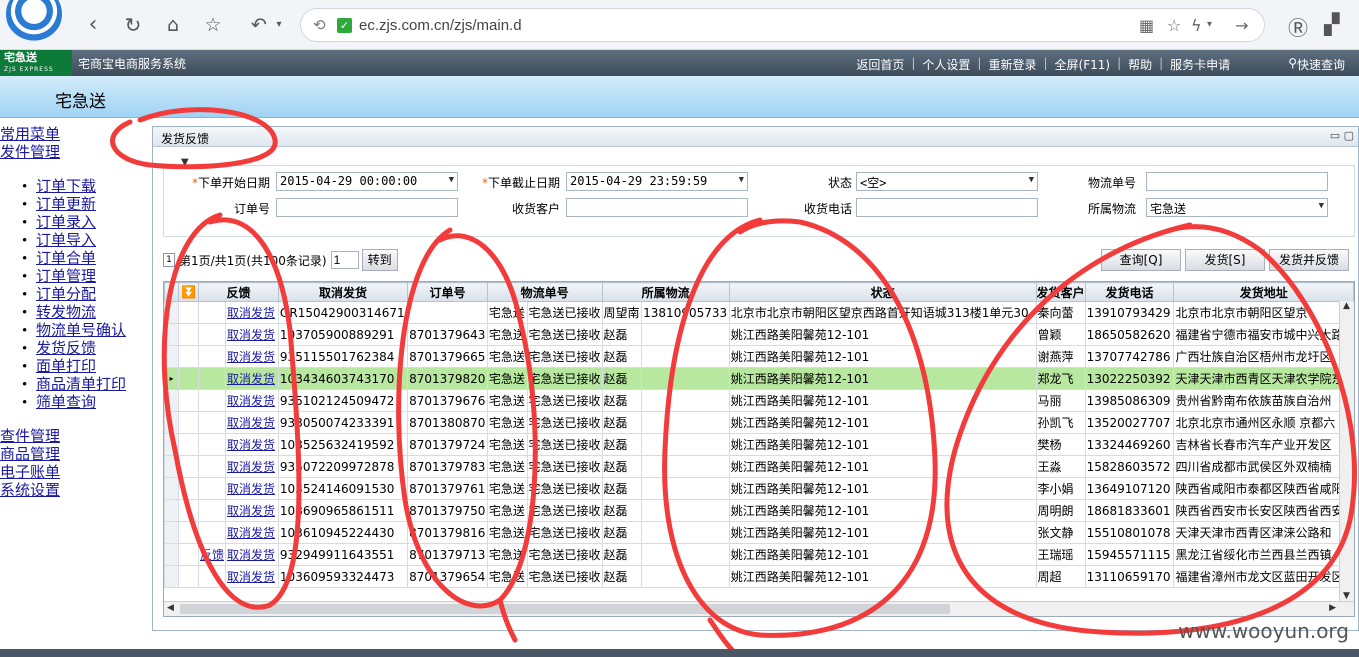 The width and height of the screenshot is (1359, 657). I want to click on link-fullscreen: 全屏(F11), so click(1083, 64).